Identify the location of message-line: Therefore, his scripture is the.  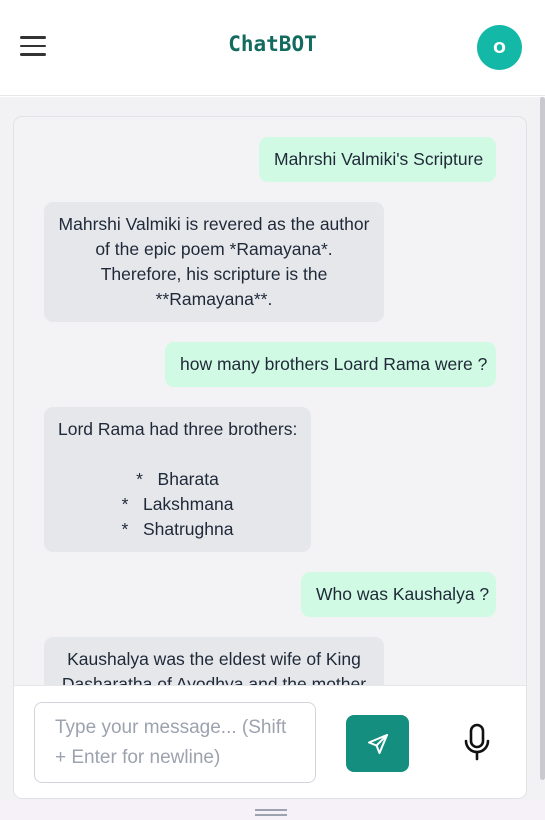
(214, 274).